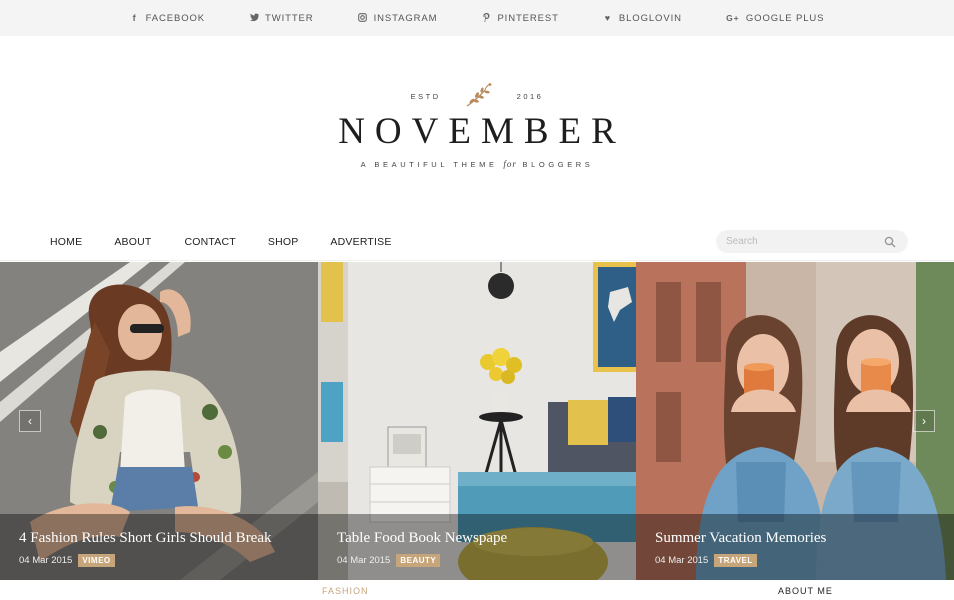  I want to click on chevron-left-icon: ‹, so click(30, 421).